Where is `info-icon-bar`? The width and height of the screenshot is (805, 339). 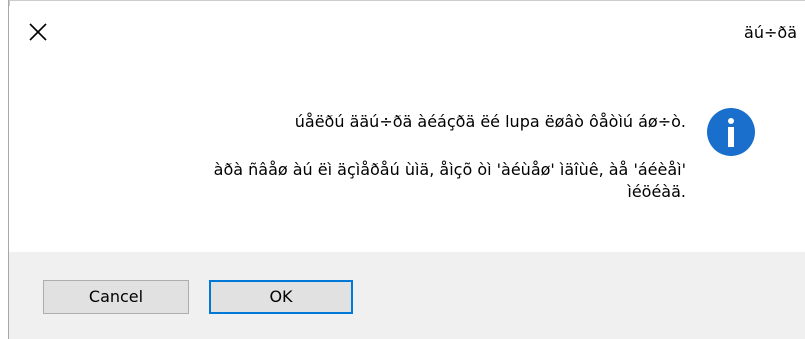
info-icon-bar is located at coordinates (731, 137).